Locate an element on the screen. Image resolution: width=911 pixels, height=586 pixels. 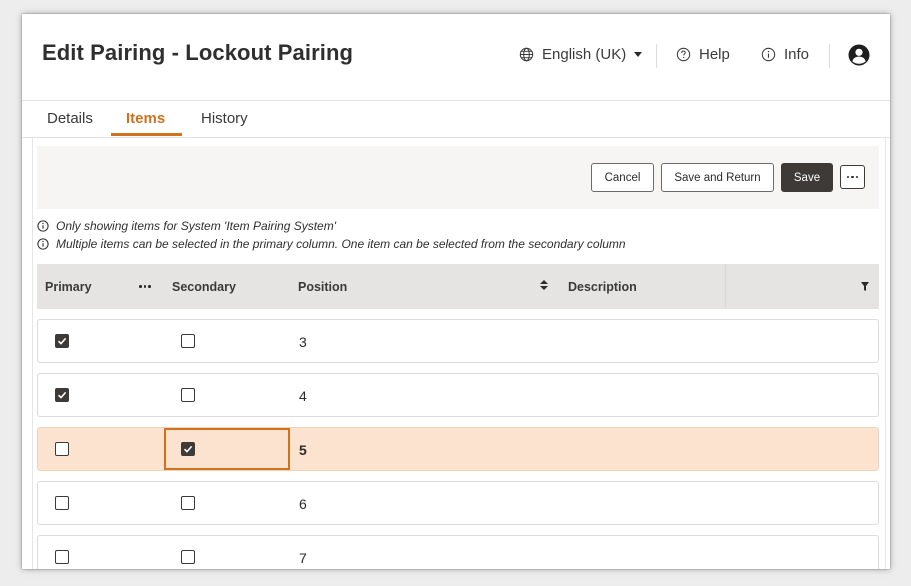
column-header-position: Position is located at coordinates (322, 287).